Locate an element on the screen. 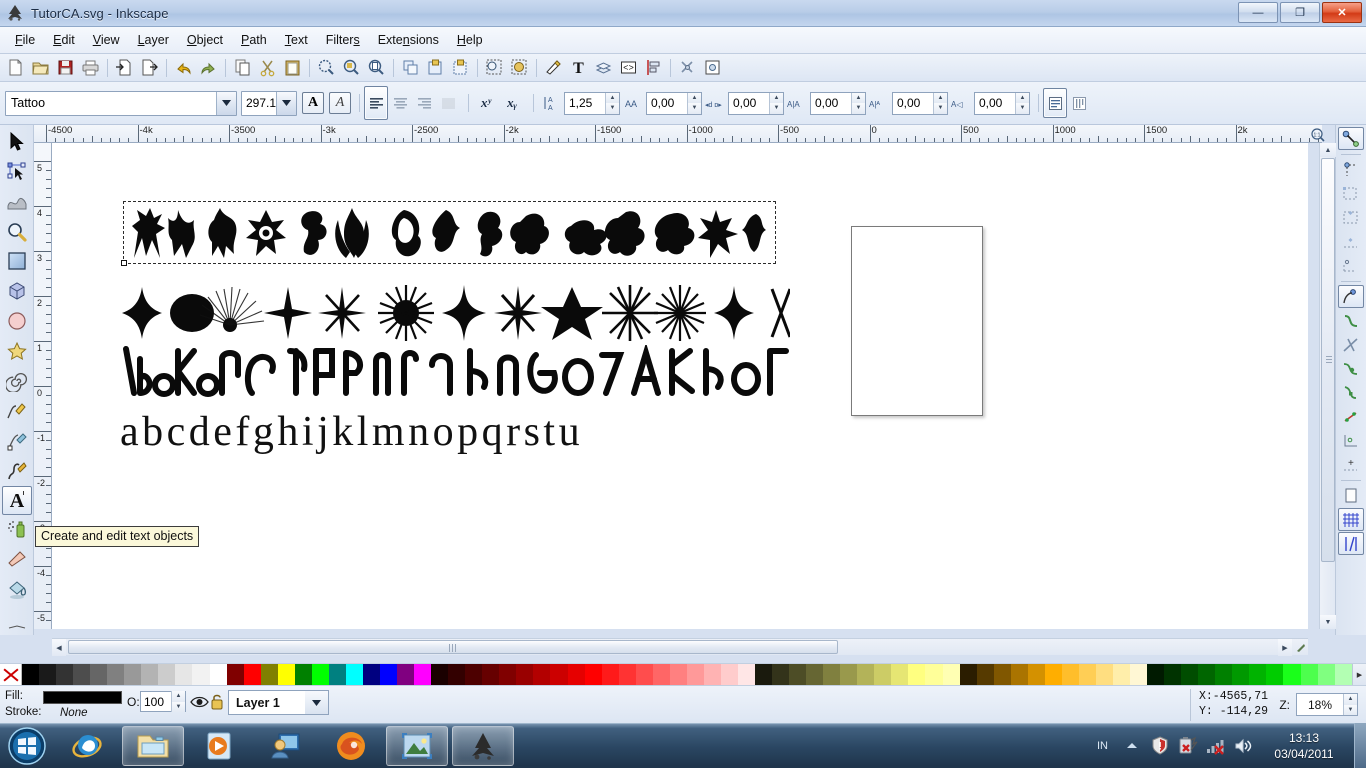 The height and width of the screenshot is (768, 1366). raise-to-top-icon is located at coordinates (494, 68).